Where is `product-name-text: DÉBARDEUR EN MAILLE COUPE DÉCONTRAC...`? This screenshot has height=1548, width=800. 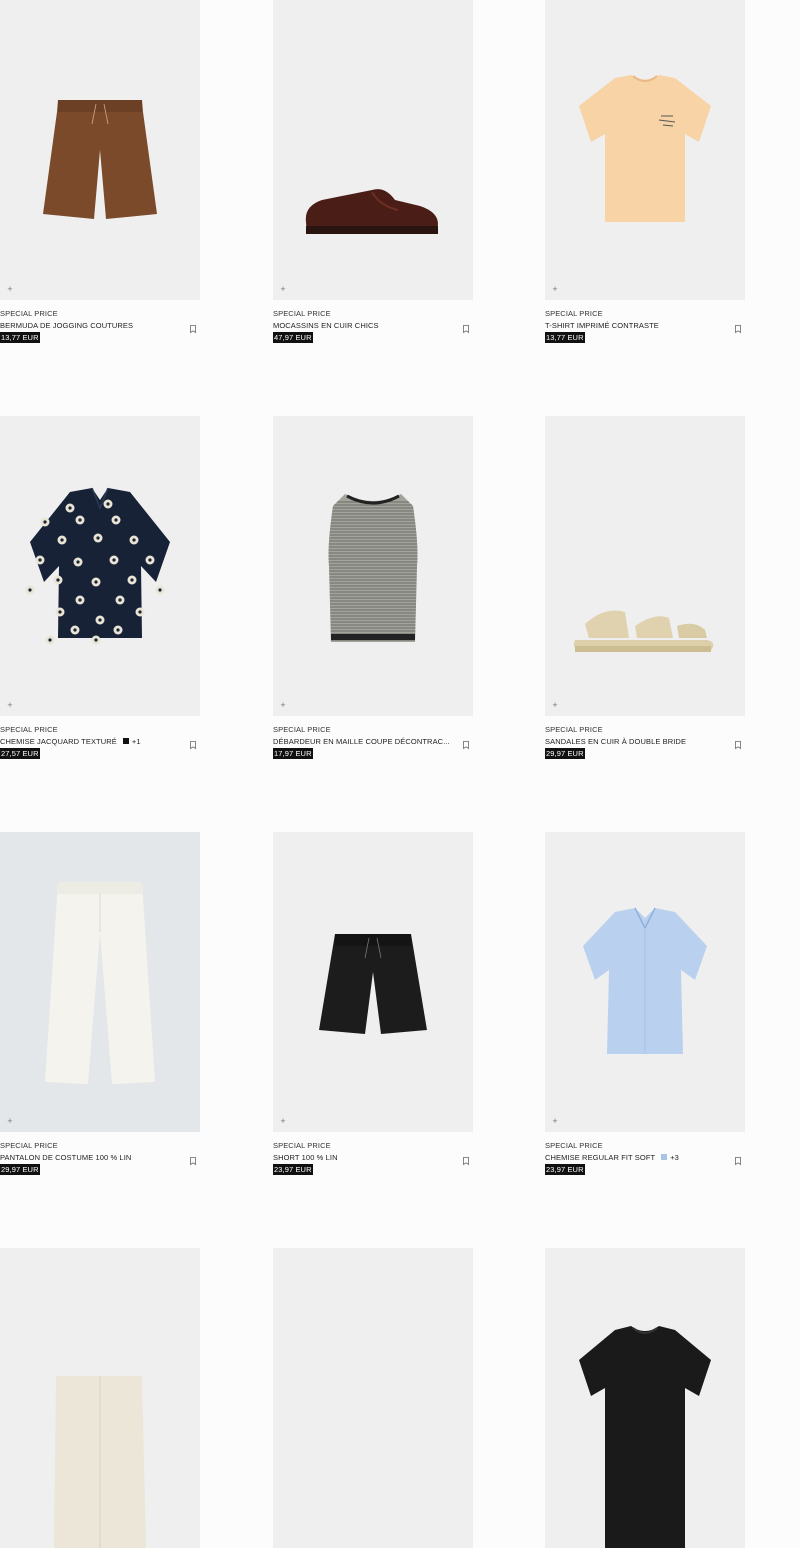 product-name-text: DÉBARDEUR EN MAILLE COUPE DÉCONTRAC... is located at coordinates (361, 741).